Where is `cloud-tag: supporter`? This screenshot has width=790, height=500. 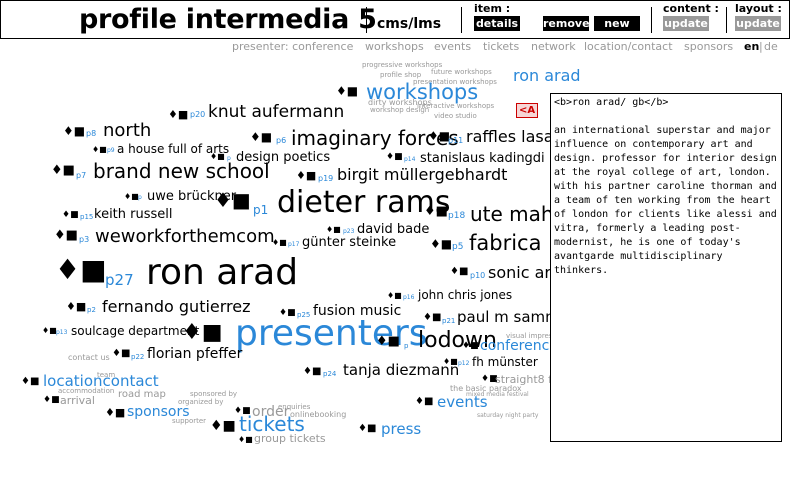 cloud-tag: supporter is located at coordinates (189, 421).